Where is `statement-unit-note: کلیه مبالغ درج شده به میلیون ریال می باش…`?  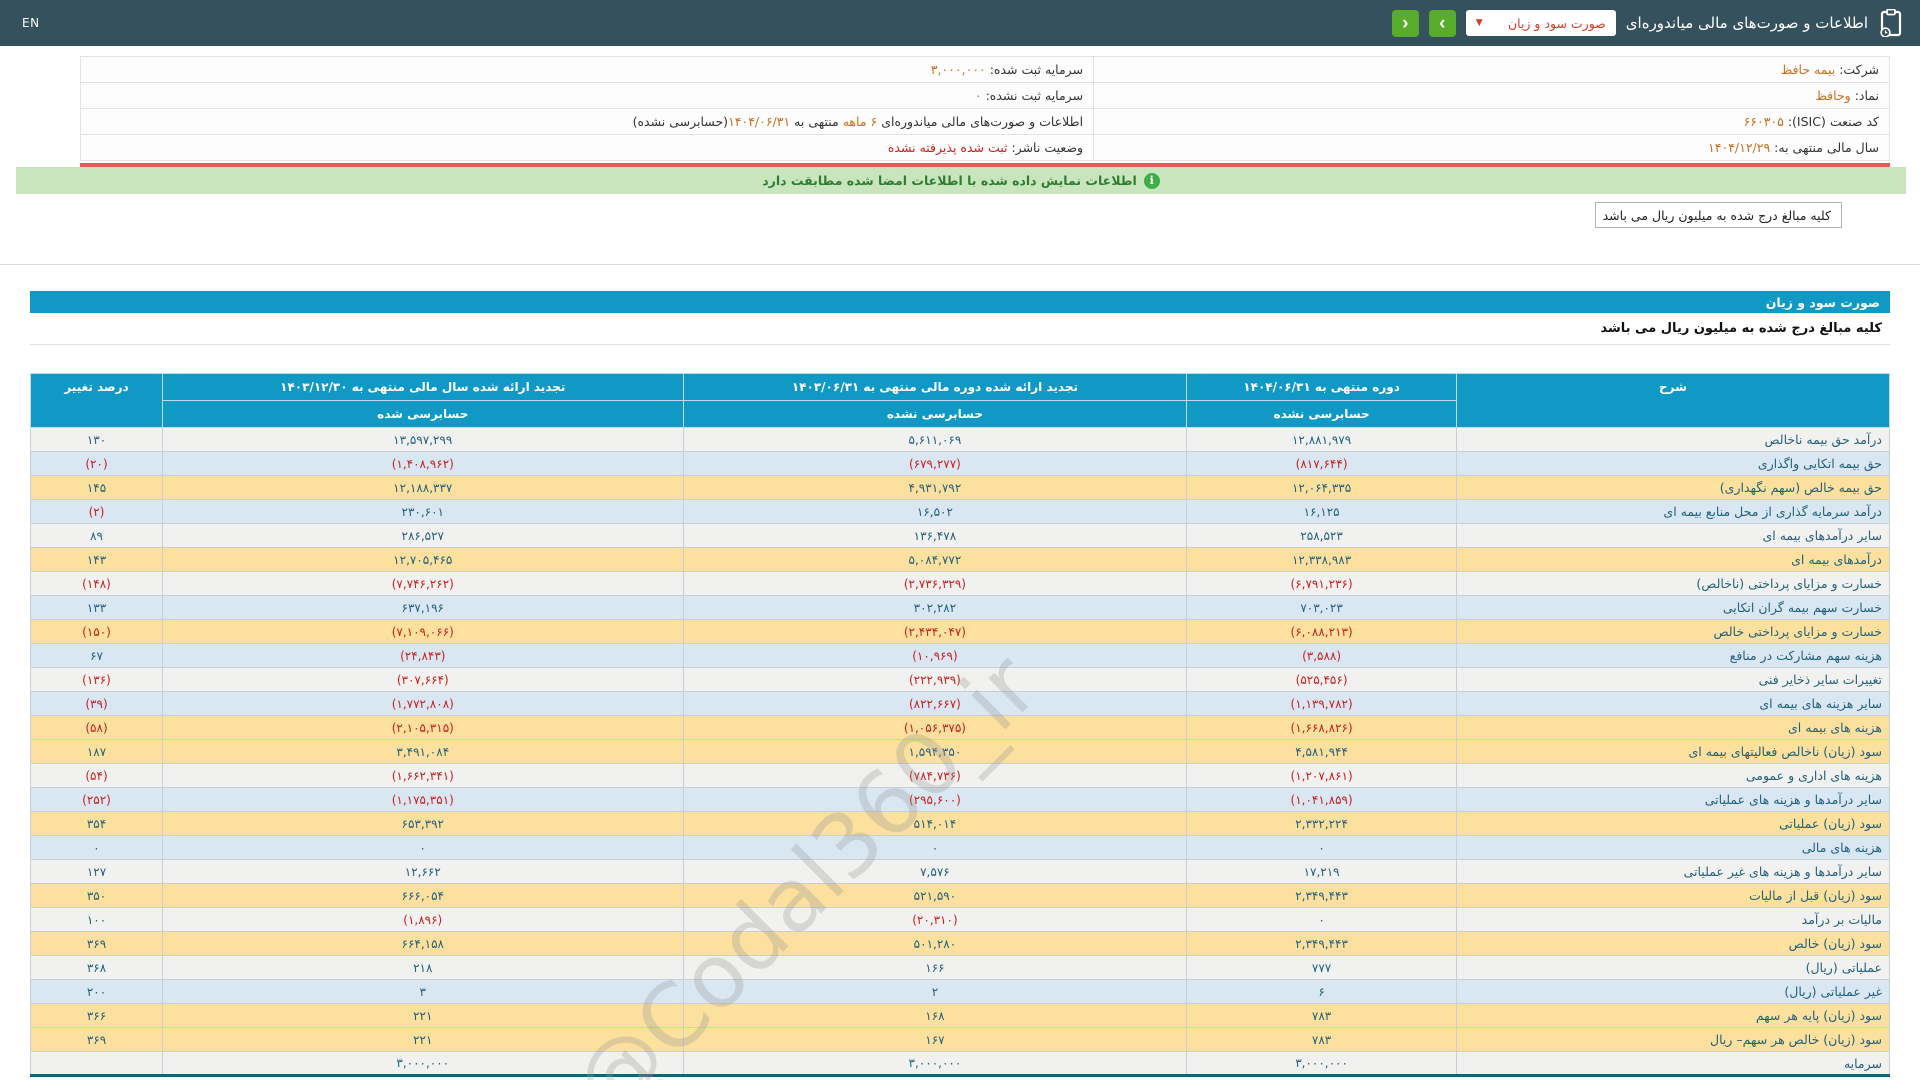
statement-unit-note: کلیه مبالغ درج شده به میلیون ریال می باش… is located at coordinates (960, 329).